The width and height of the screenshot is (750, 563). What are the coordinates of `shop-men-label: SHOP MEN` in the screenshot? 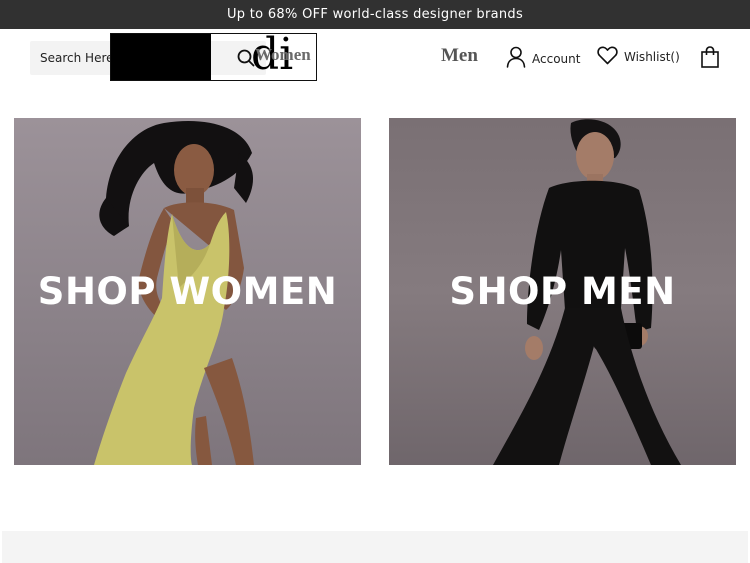 It's located at (562, 291).